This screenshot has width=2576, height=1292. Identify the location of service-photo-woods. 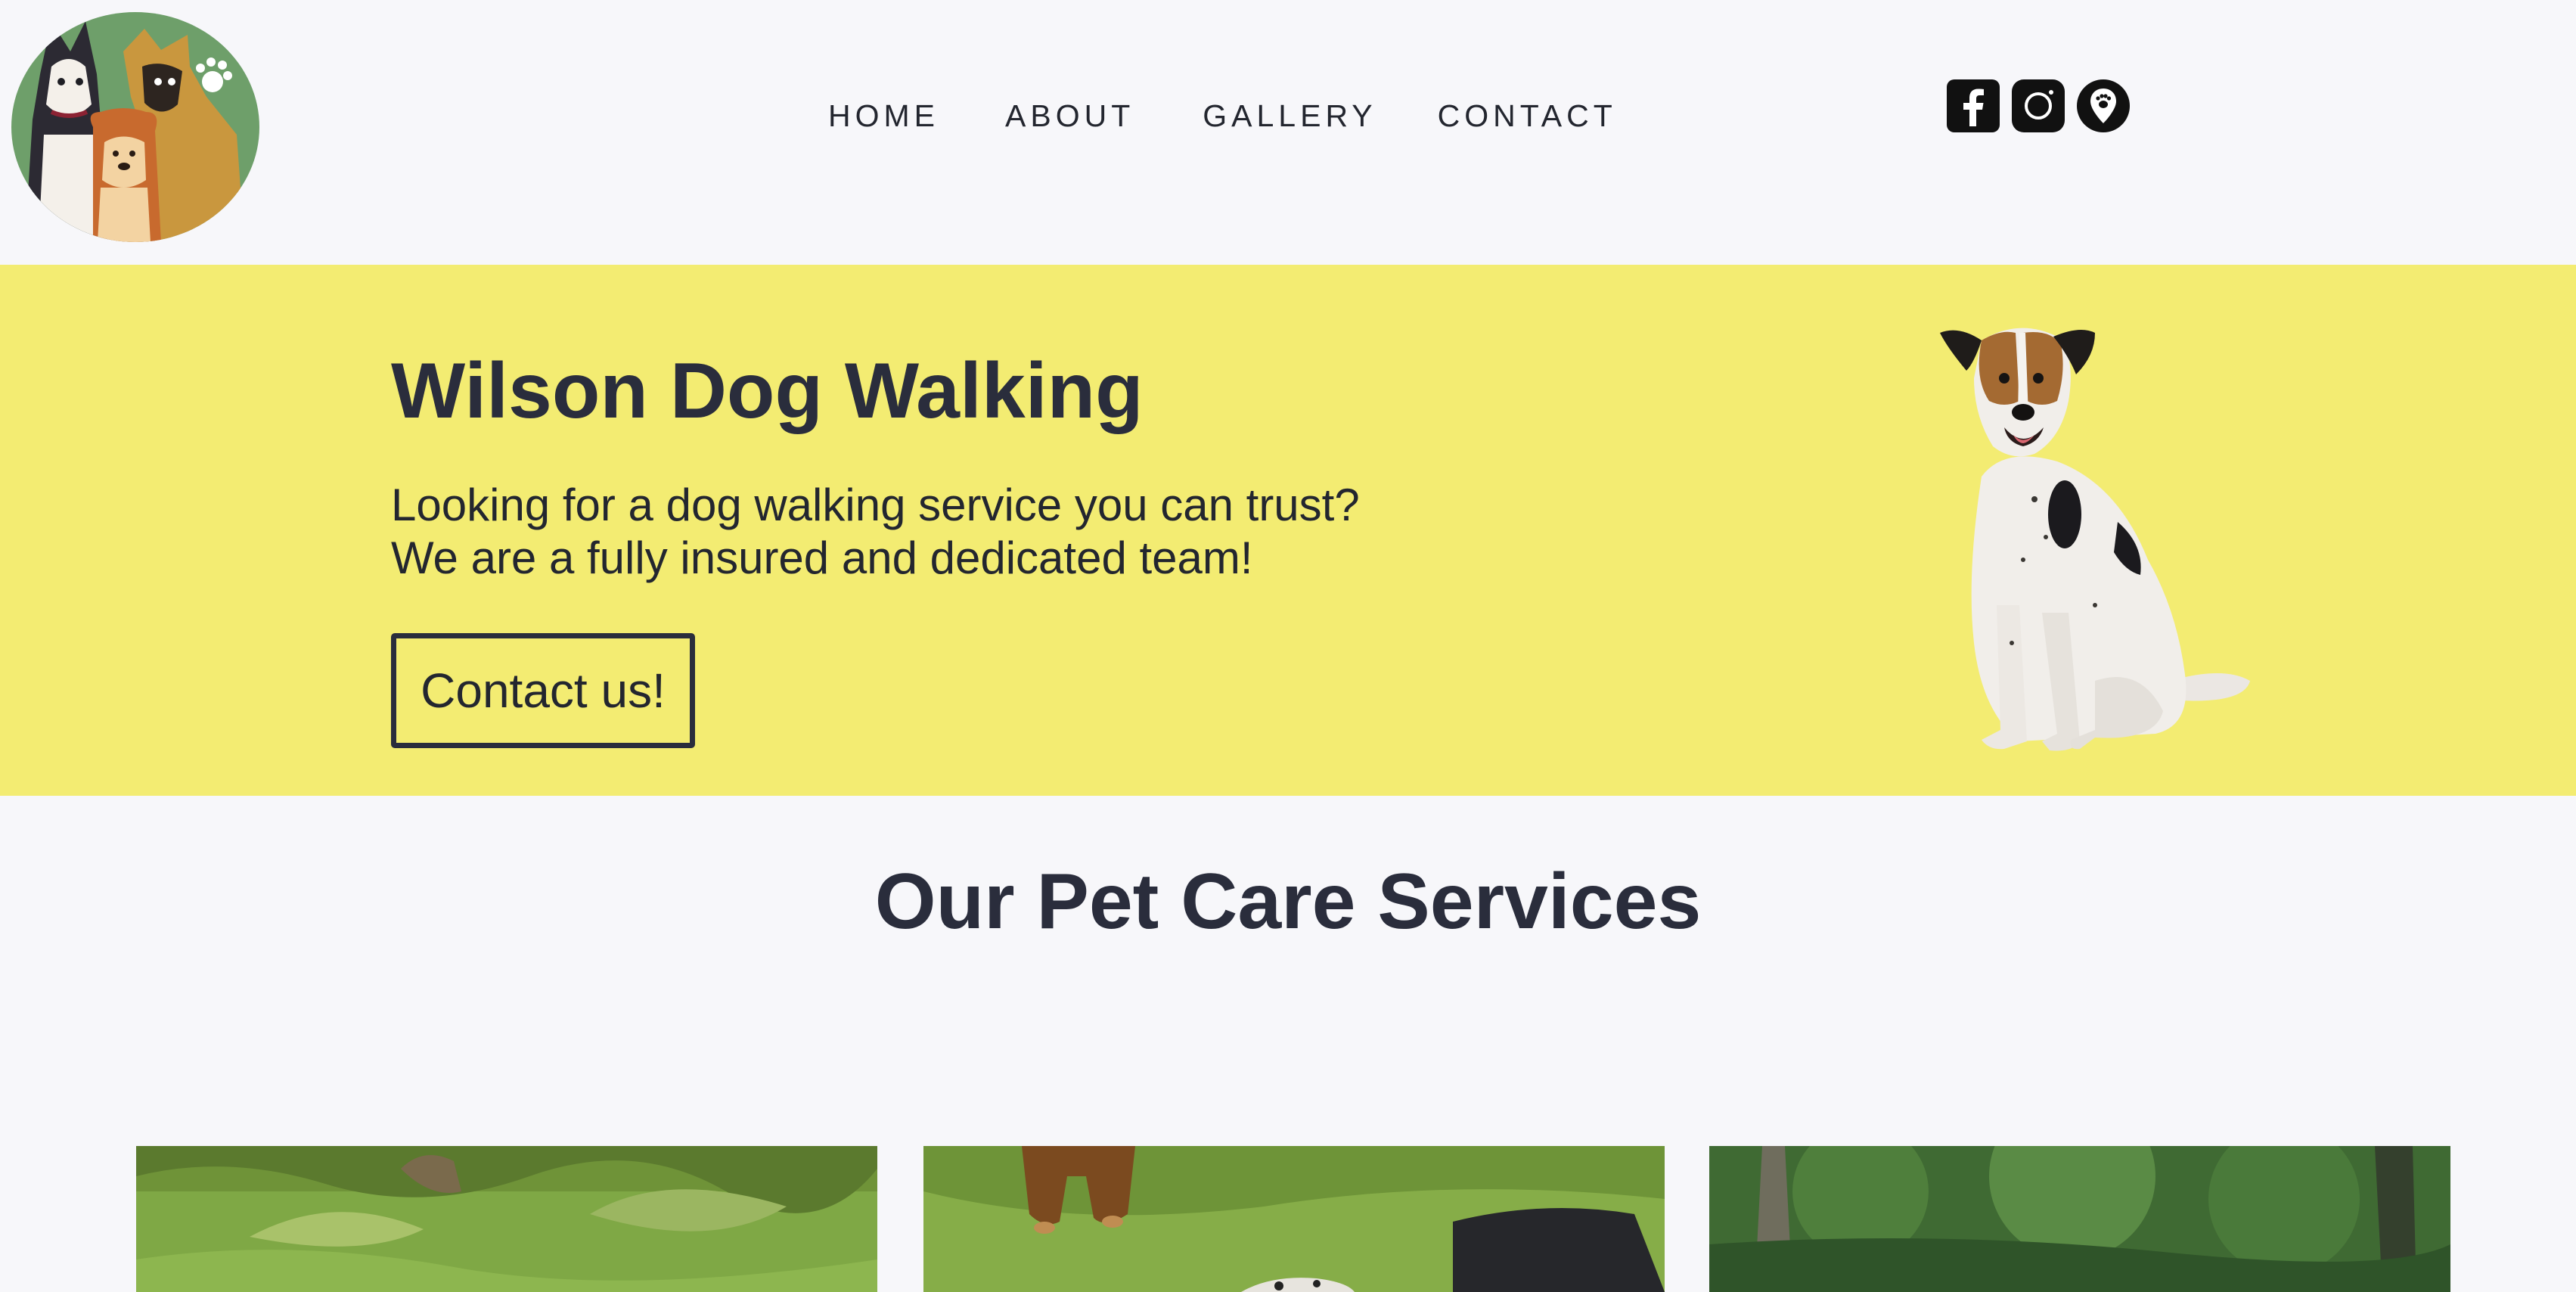
(2079, 1219).